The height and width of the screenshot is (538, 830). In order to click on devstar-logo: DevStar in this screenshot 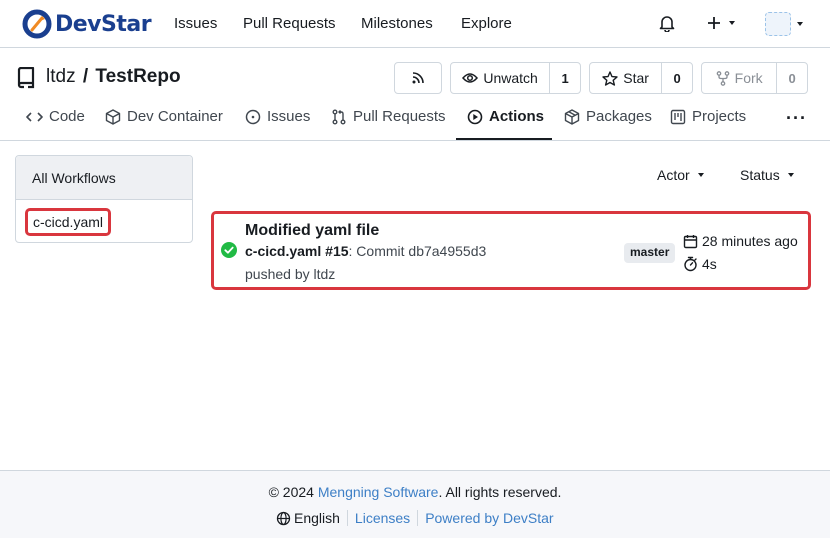, I will do `click(87, 24)`.